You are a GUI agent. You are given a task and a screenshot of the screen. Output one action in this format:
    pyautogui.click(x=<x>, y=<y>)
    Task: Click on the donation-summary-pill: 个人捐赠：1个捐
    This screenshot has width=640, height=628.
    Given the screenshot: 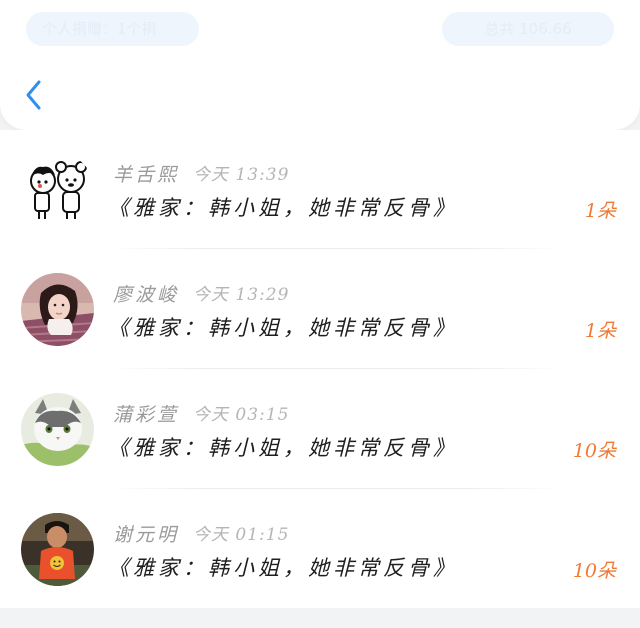 What is the action you would take?
    pyautogui.click(x=112, y=29)
    